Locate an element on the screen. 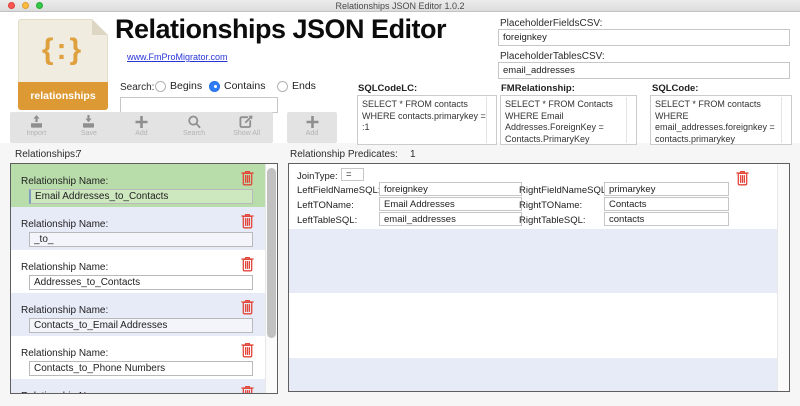 Image resolution: width=800 pixels, height=406 pixels. sqlcode-label: SQLCode: is located at coordinates (675, 88).